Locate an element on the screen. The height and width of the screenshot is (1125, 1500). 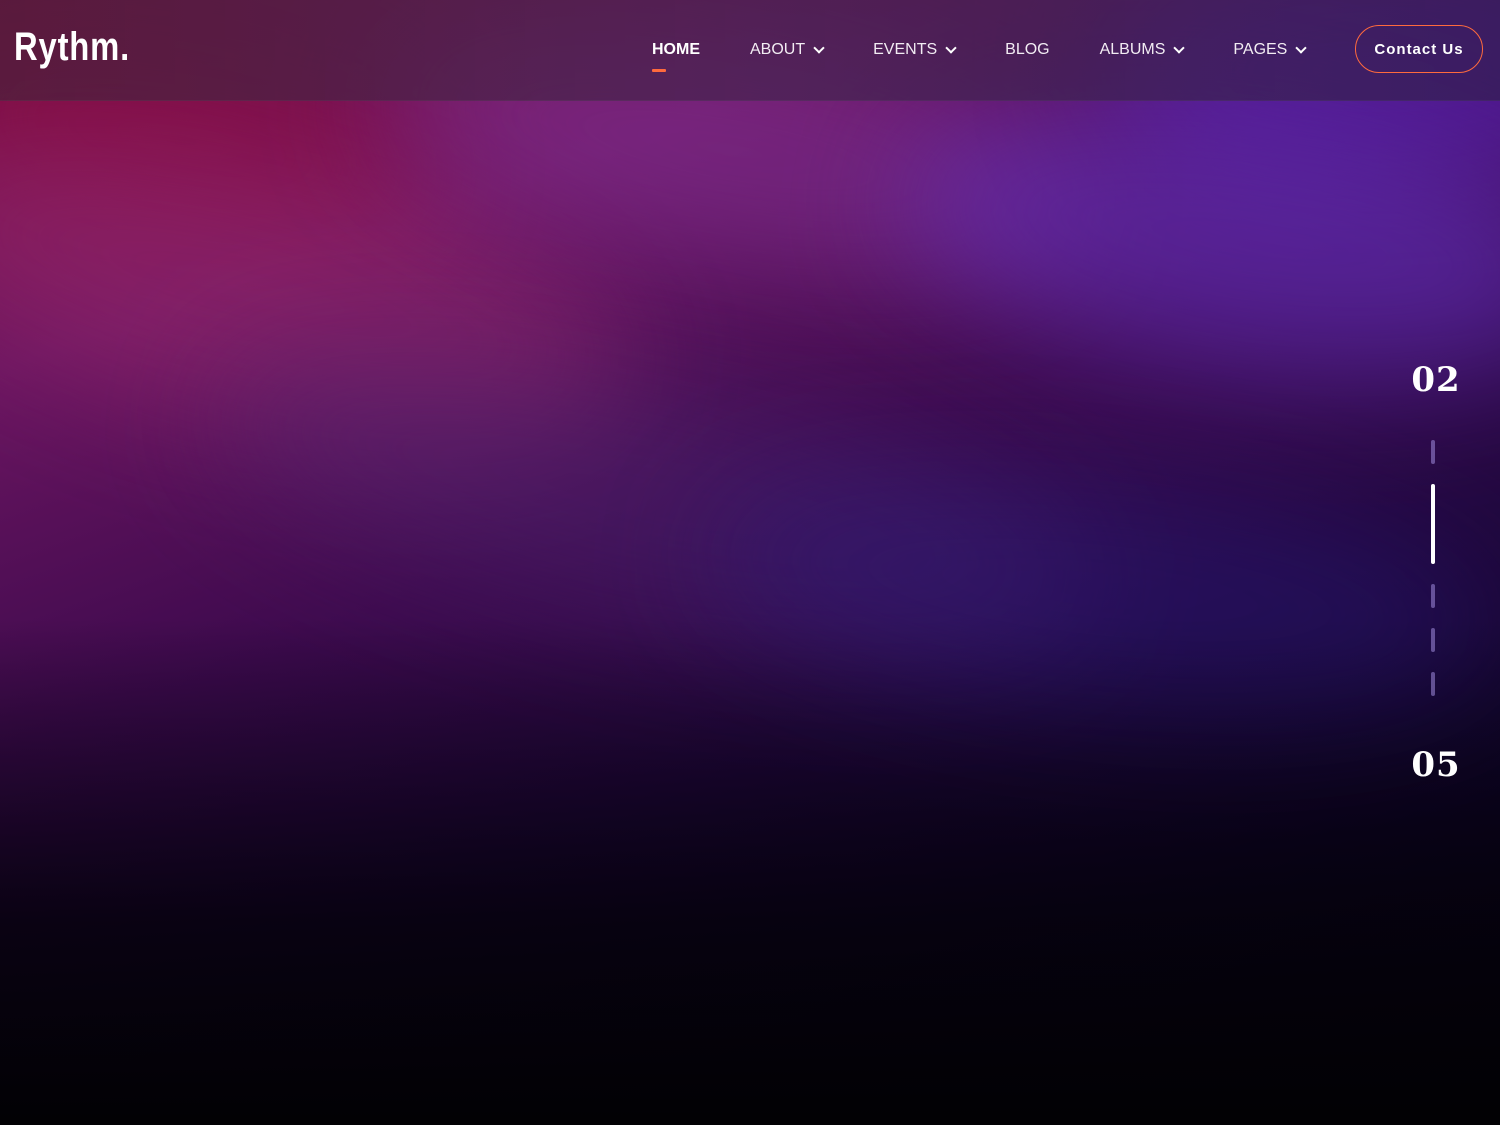
nav-item-label: PAGES is located at coordinates (1260, 49).